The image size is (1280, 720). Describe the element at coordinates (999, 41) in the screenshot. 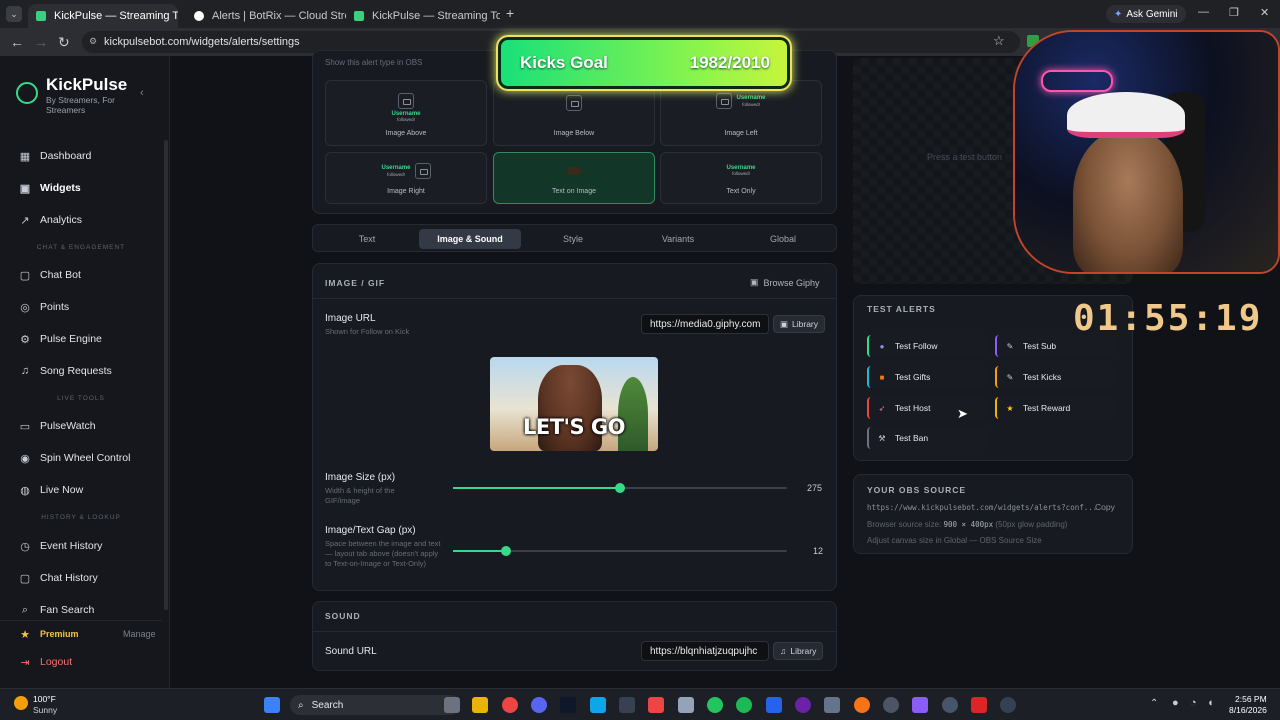

I see `bookmark-star-icon: ☆` at that location.